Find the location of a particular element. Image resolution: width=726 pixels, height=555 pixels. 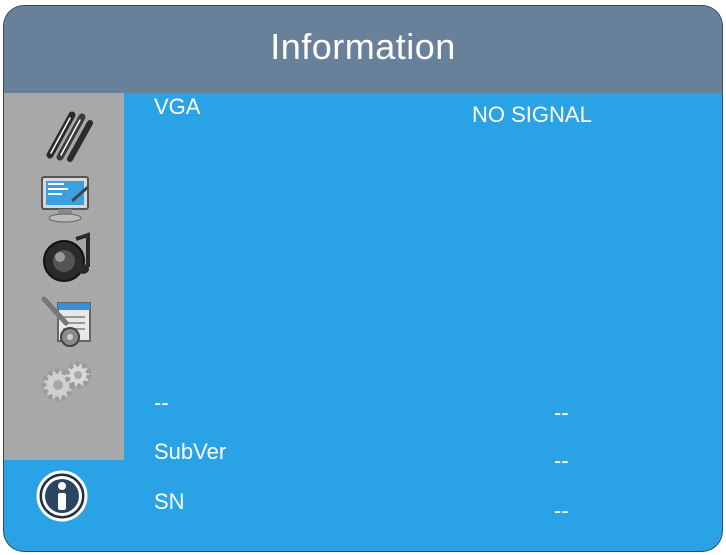

sn-value: -- is located at coordinates (561, 510).